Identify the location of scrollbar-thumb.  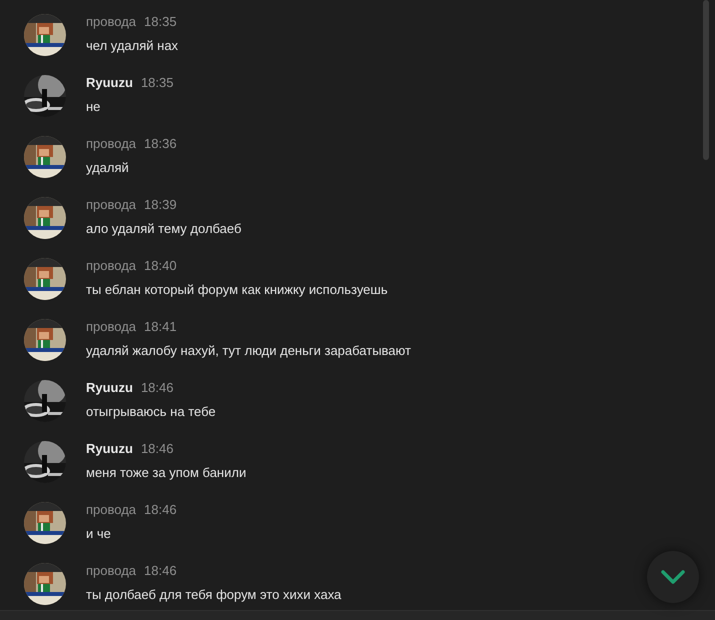
(706, 80).